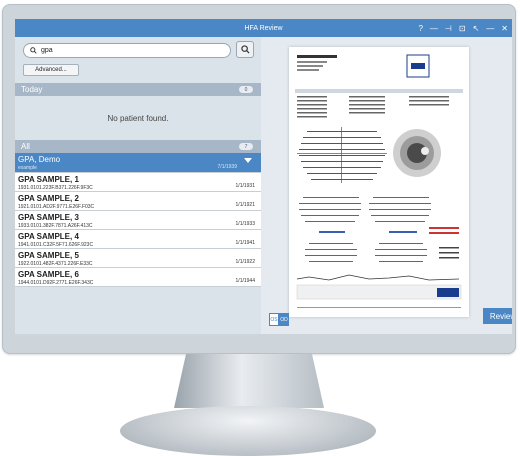 This screenshot has width=520, height=456. What do you see at coordinates (55, 226) in the screenshot?
I see `patient-id: 1933.0101.382F.7871.A26F.413C` at bounding box center [55, 226].